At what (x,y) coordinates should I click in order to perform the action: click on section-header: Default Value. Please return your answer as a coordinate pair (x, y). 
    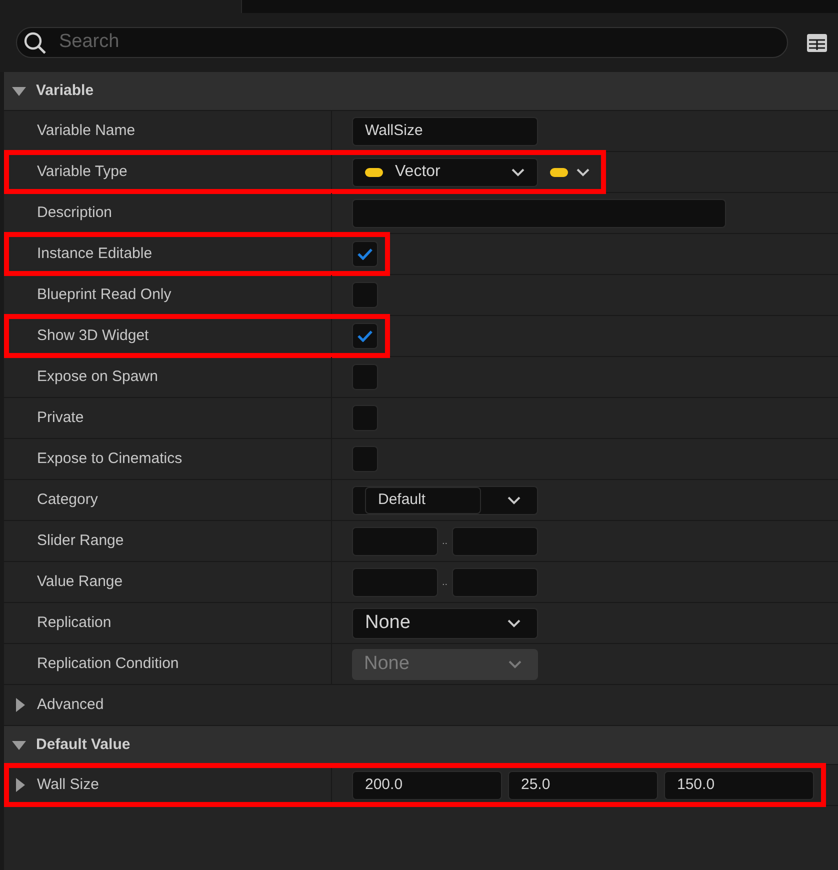
    Looking at the image, I should click on (421, 745).